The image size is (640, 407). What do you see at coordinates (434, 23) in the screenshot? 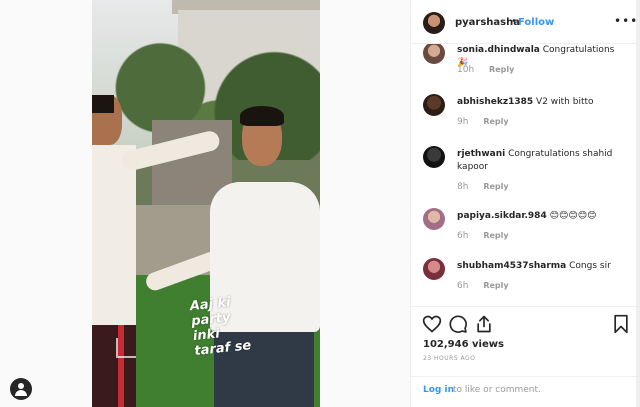
I see `author-avatar` at bounding box center [434, 23].